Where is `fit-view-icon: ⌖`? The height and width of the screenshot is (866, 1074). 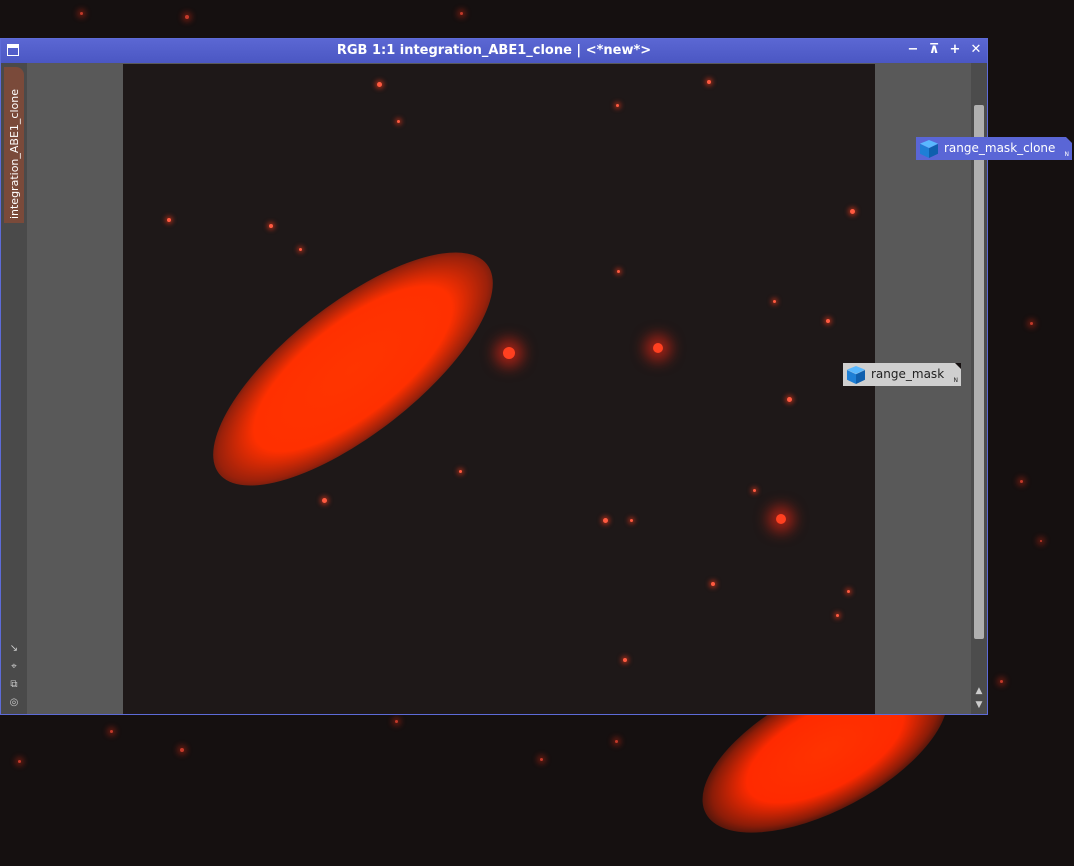 fit-view-icon: ⌖ is located at coordinates (14, 667).